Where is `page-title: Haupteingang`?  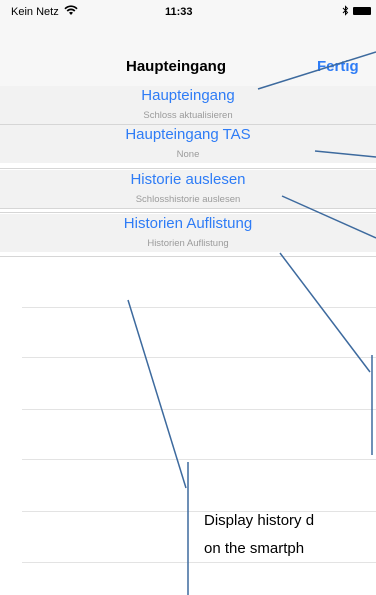 page-title: Haupteingang is located at coordinates (176, 66).